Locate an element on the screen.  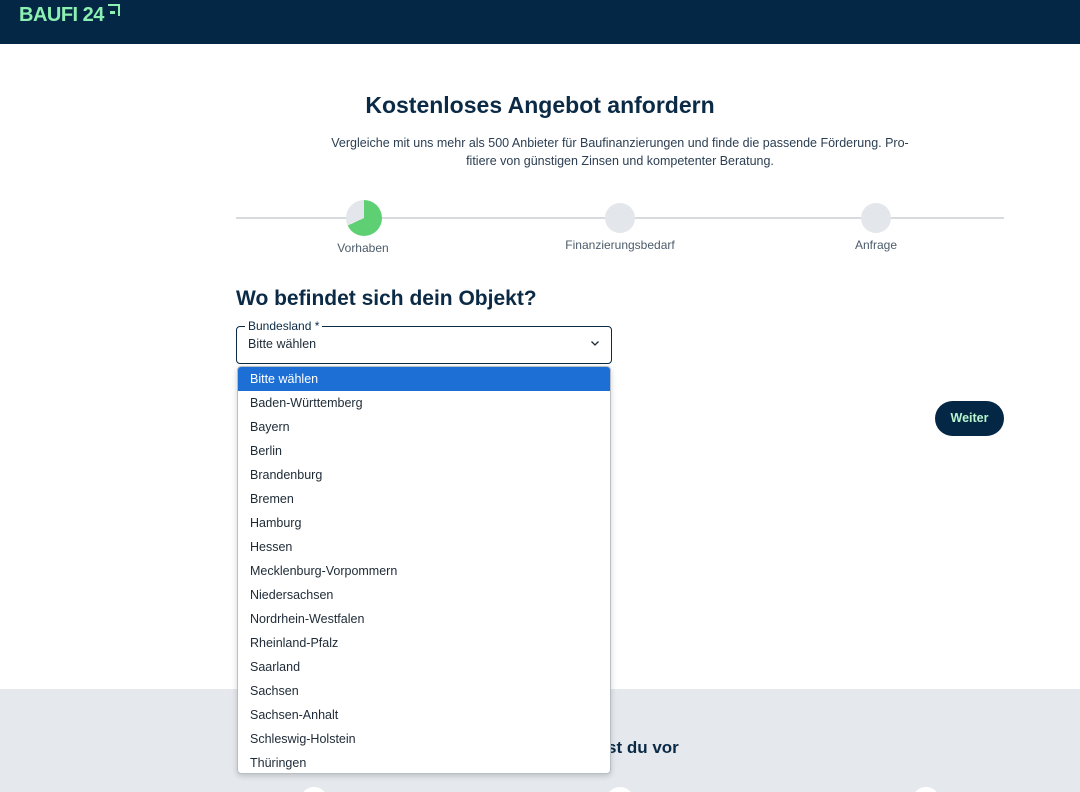
step-label-vorhaben: Vorhaben is located at coordinates (363, 248).